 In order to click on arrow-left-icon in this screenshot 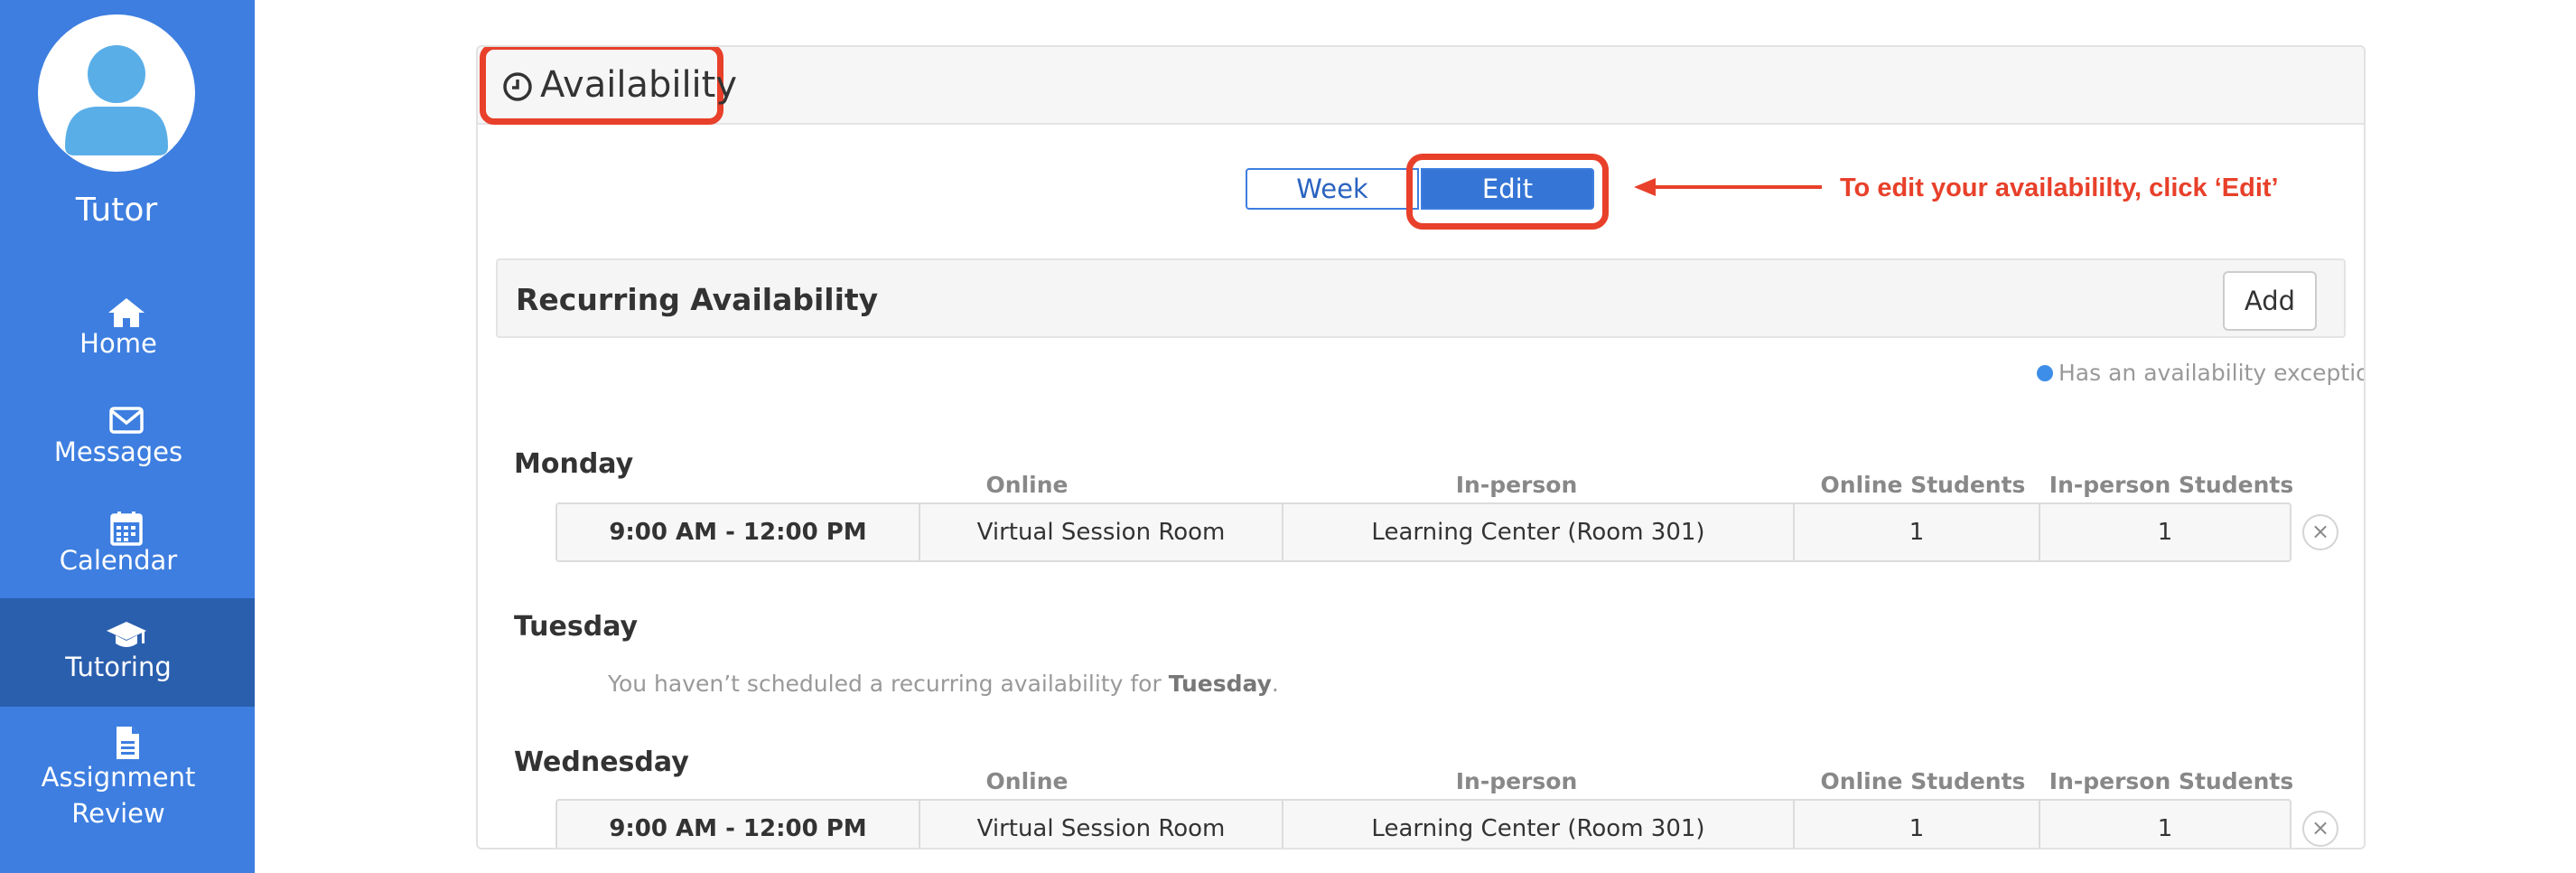, I will do `click(1728, 187)`.